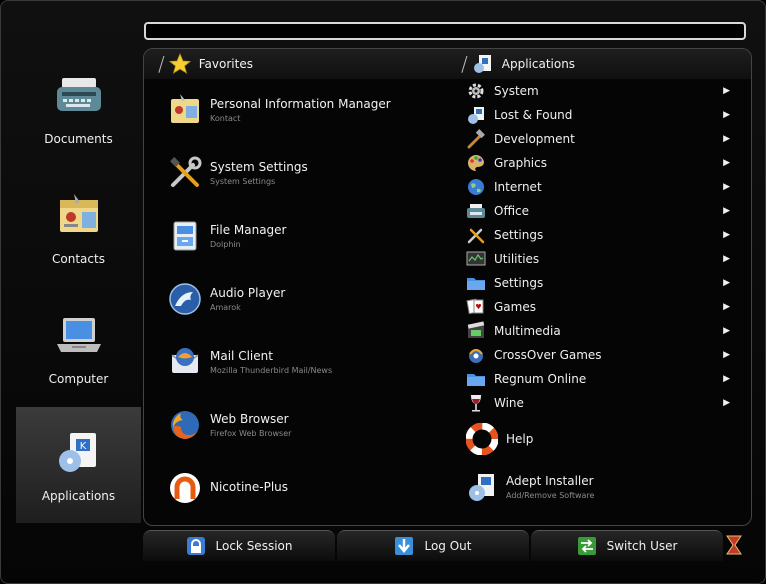 Image resolution: width=766 pixels, height=584 pixels. Describe the element at coordinates (251, 433) in the screenshot. I see `favorite-subtitle: Firefox Web Browser` at that location.